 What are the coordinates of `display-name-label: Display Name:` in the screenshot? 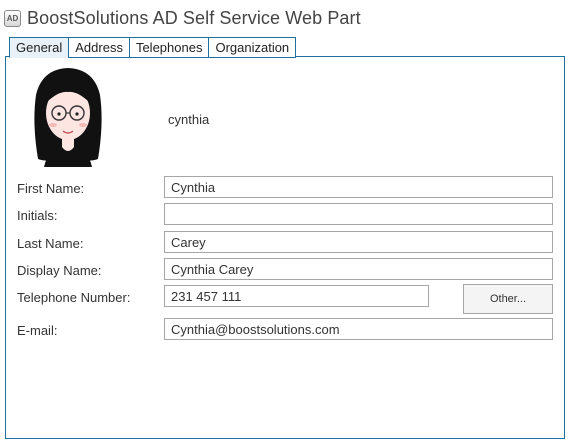 It's located at (59, 270).